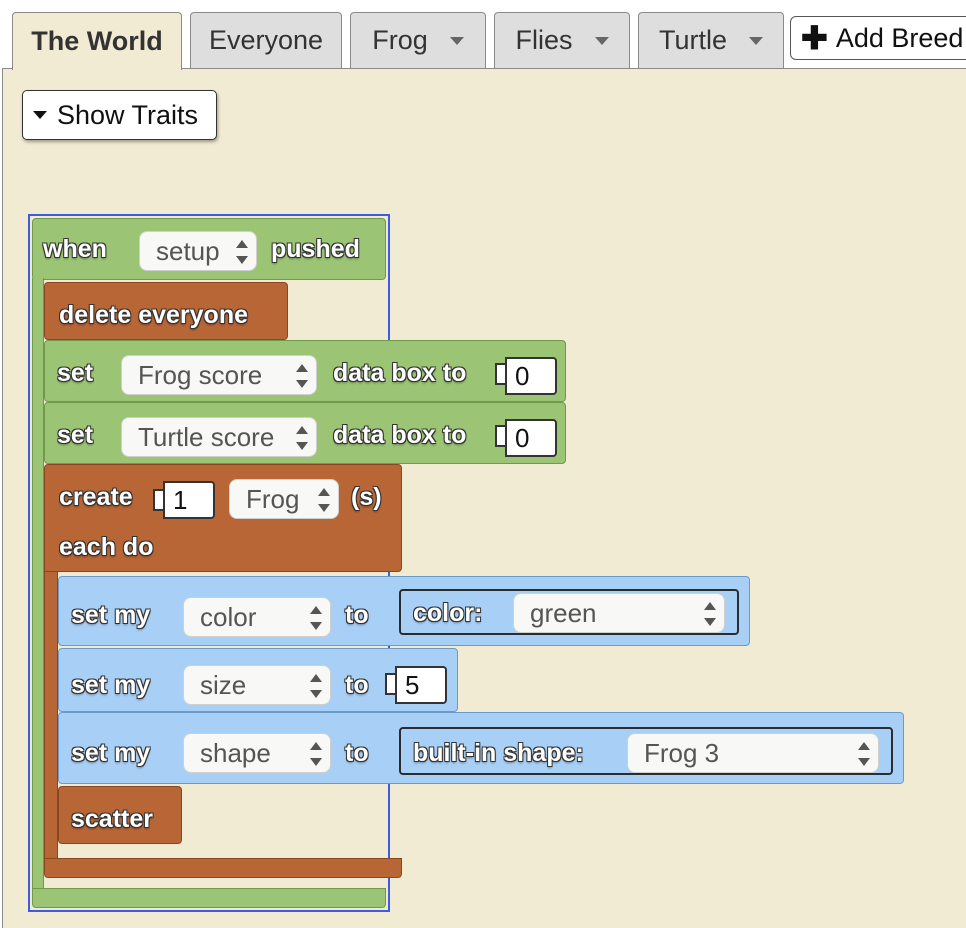 The image size is (966, 928). Describe the element at coordinates (40, 115) in the screenshot. I see `triangle-down-icon` at that location.